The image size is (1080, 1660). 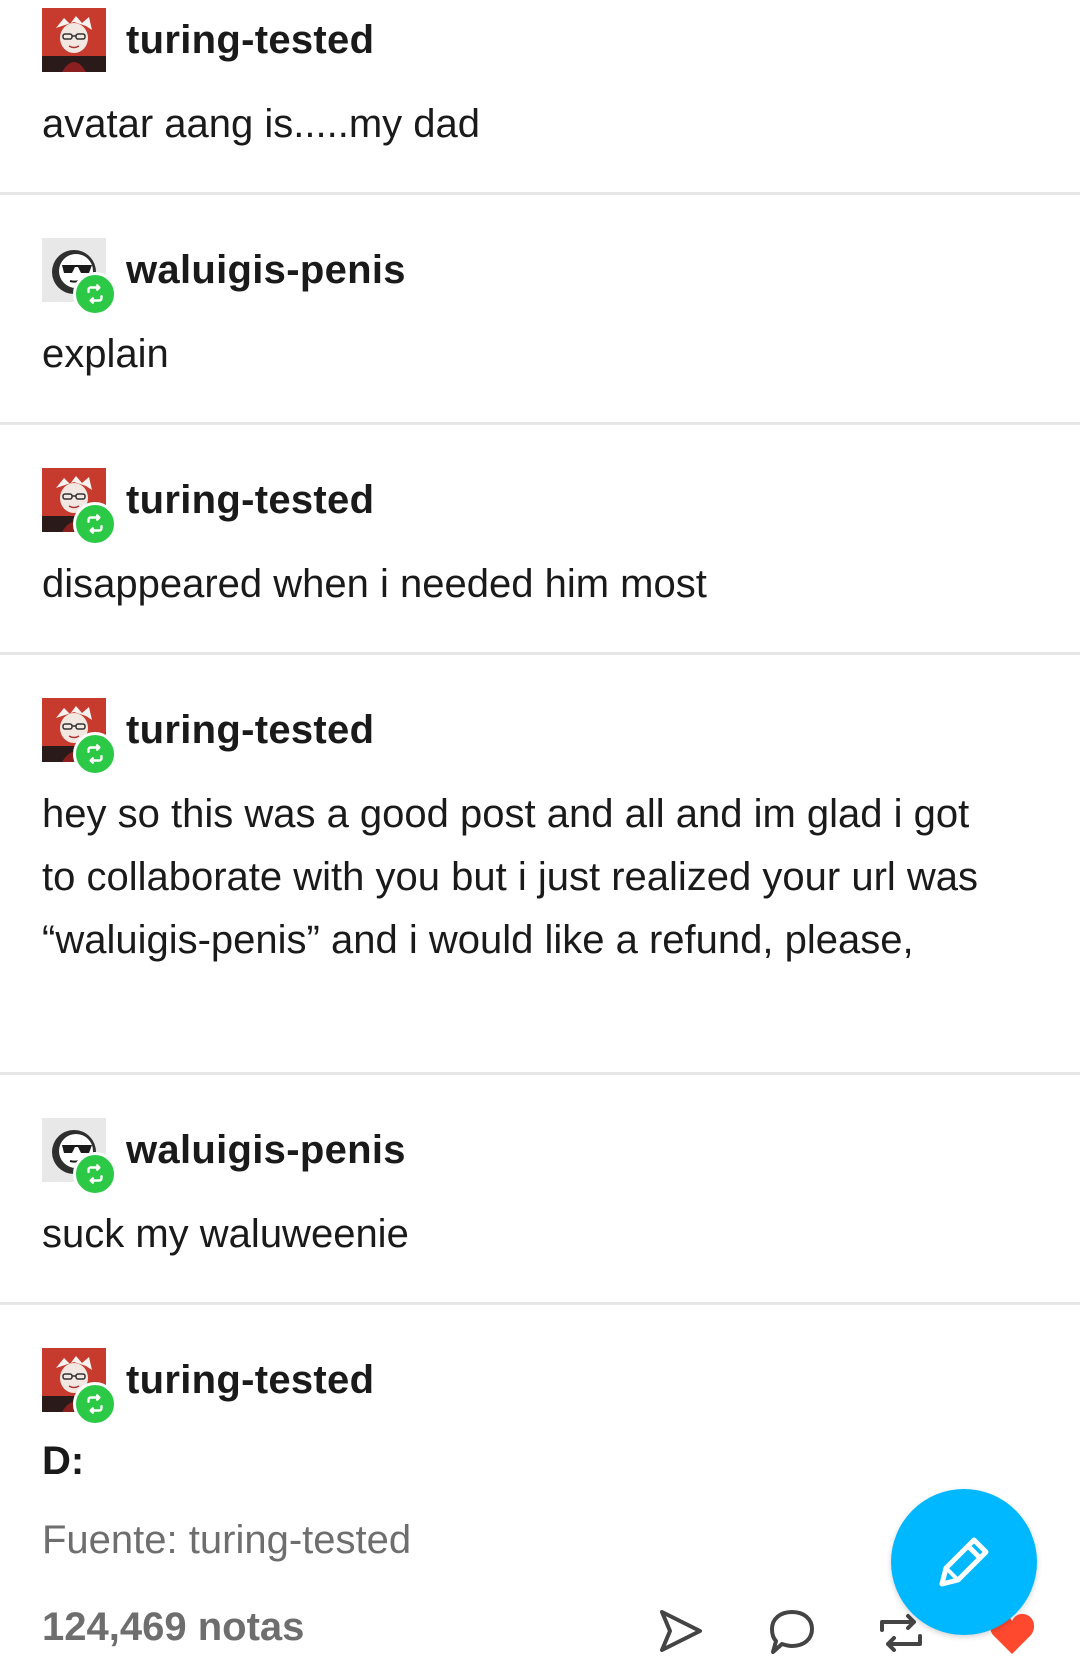 I want to click on thread-entry: waluigis-penis explain, so click(x=540, y=325).